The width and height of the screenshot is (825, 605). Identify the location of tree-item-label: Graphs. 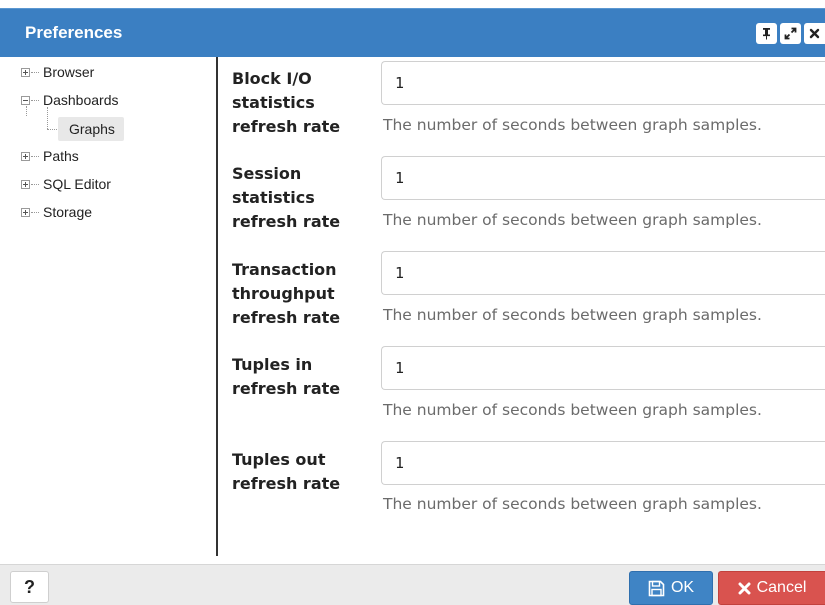
(92, 129).